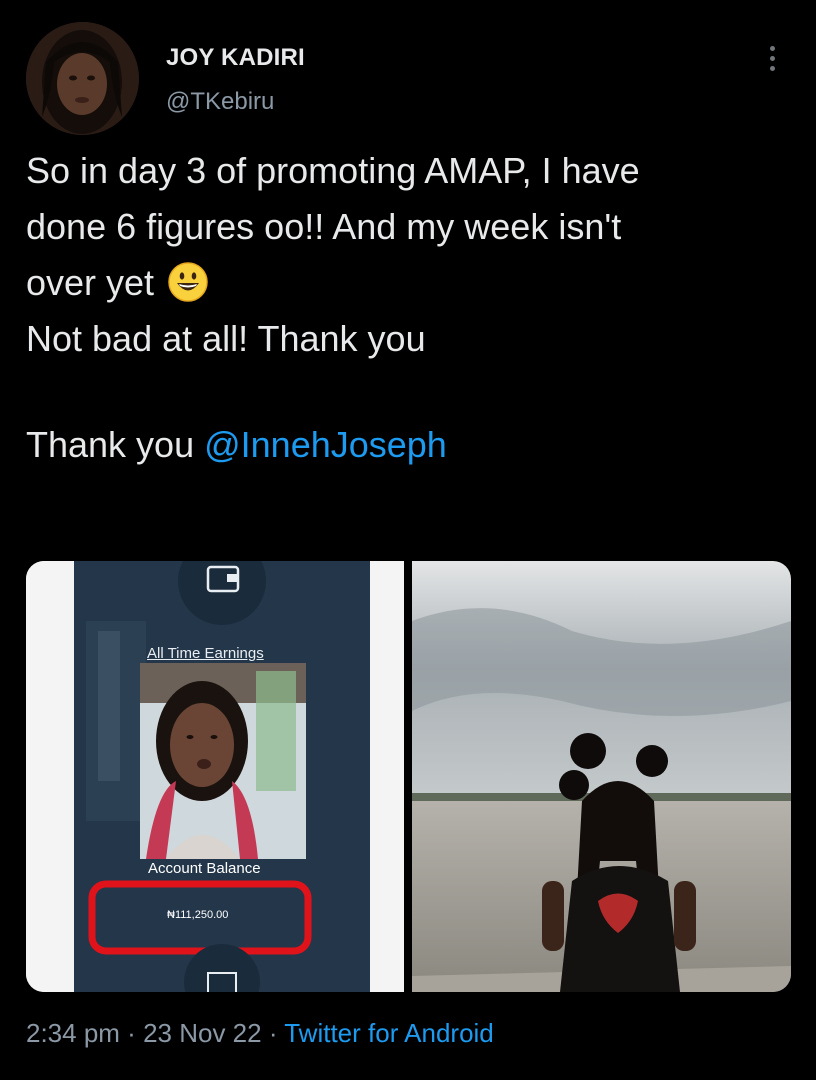 This screenshot has height=1080, width=816. Describe the element at coordinates (220, 102) in the screenshot. I see `author-handle: @TKebiru` at that location.